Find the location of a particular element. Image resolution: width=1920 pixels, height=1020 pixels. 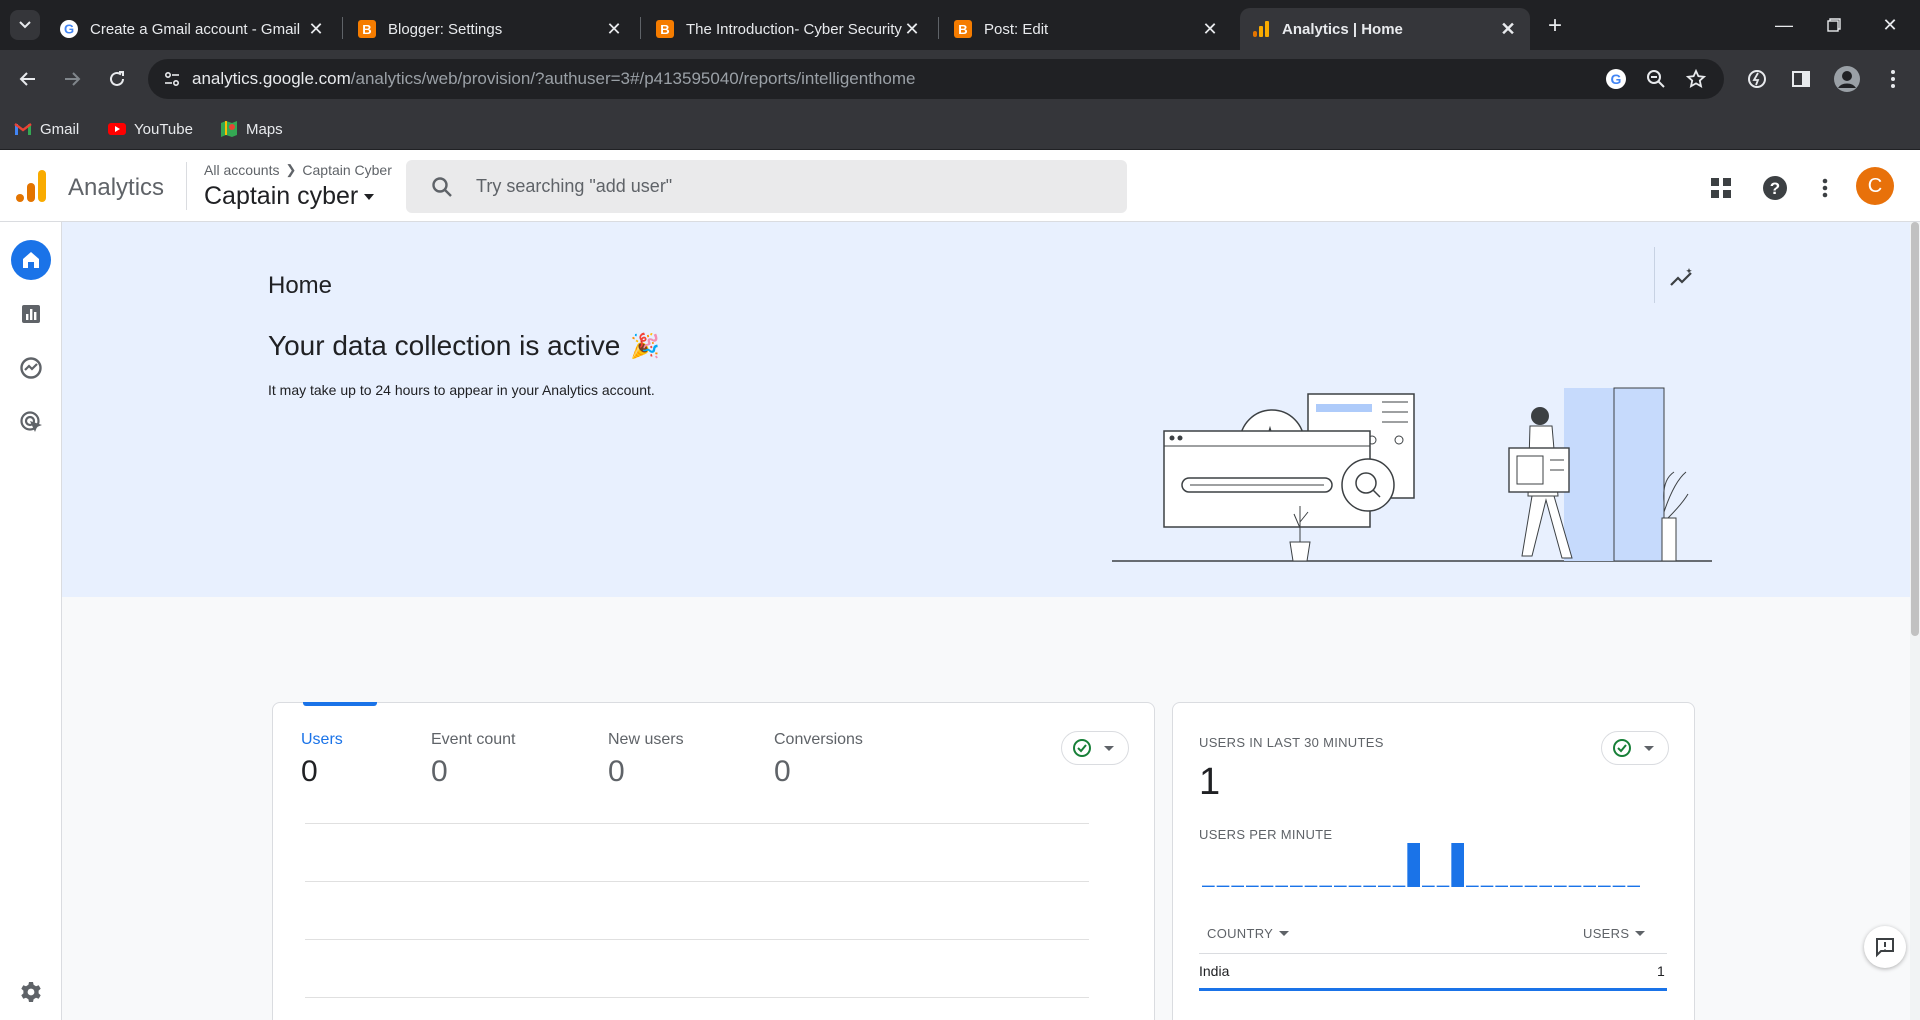

browser-tab-gmail: G Create a Gmail account - Gmail ✕ is located at coordinates (193, 29).